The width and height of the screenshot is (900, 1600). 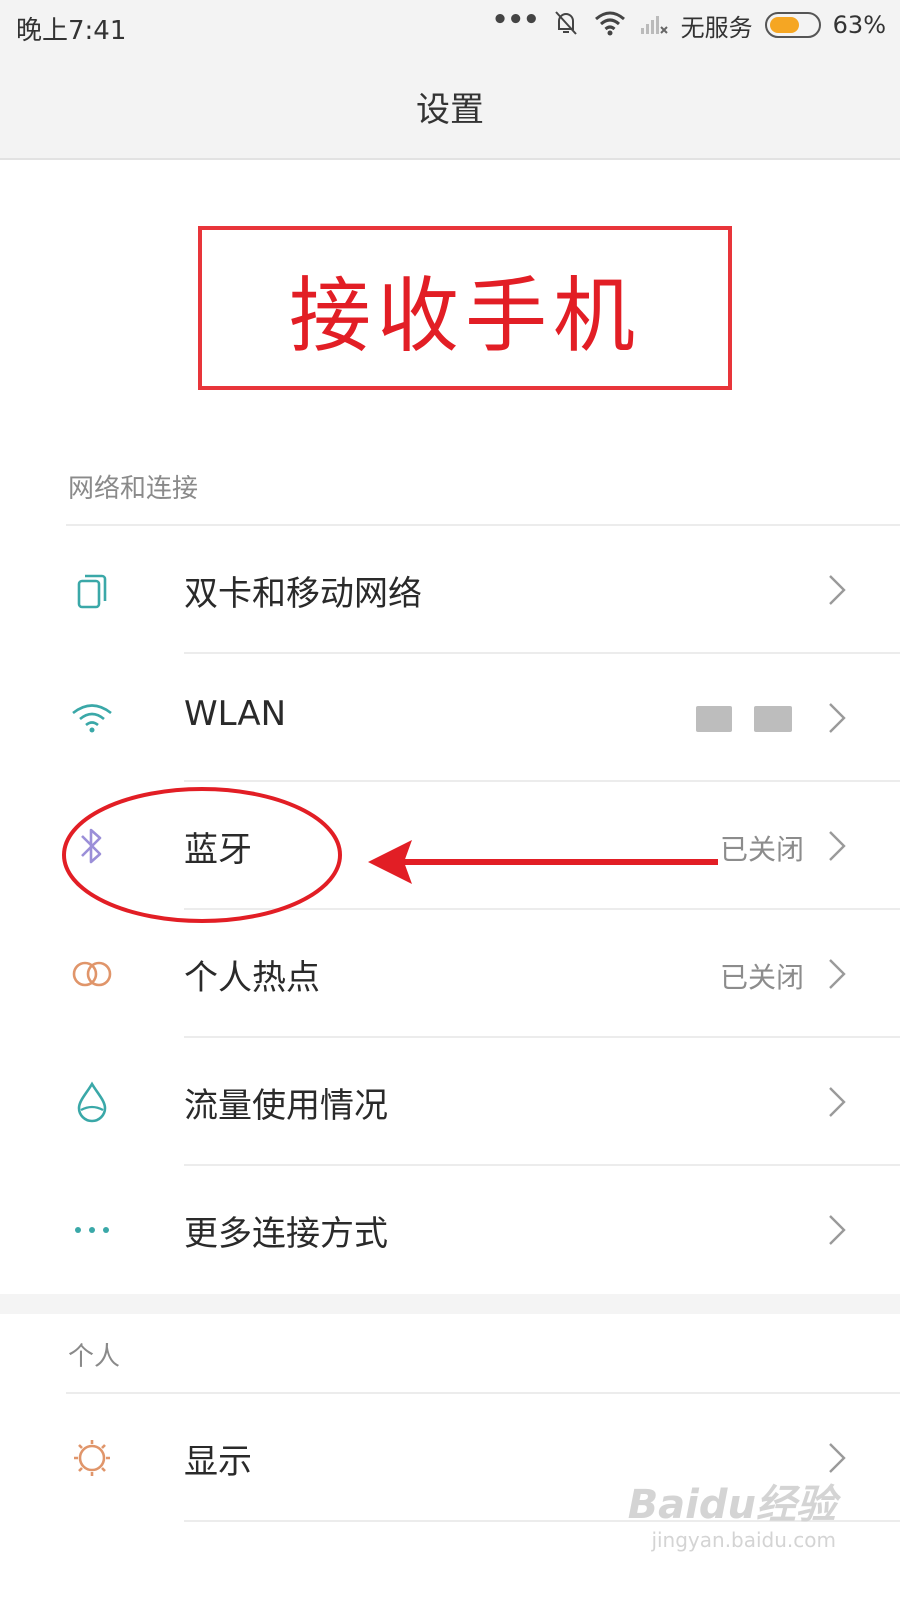 I want to click on watermark-logo: Baidu经验, so click(x=731, y=1505).